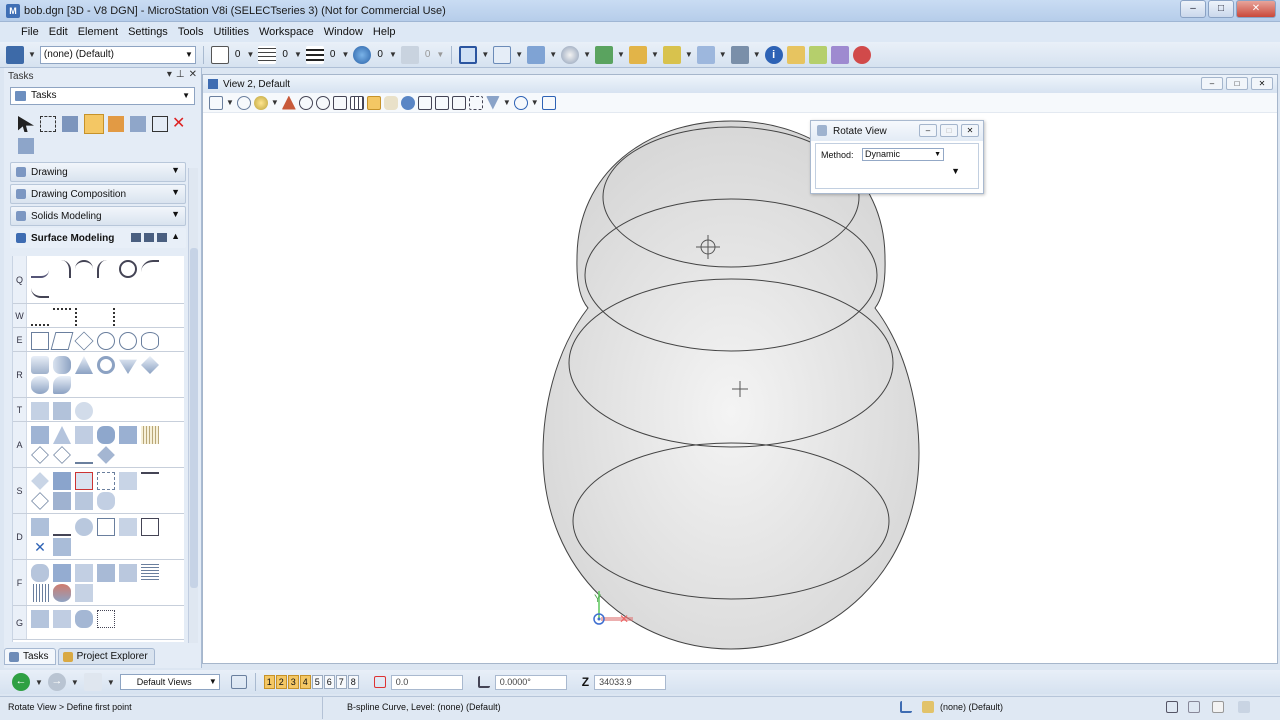 The image size is (1280, 720). I want to click on update-view-icon, so click(288, 102).